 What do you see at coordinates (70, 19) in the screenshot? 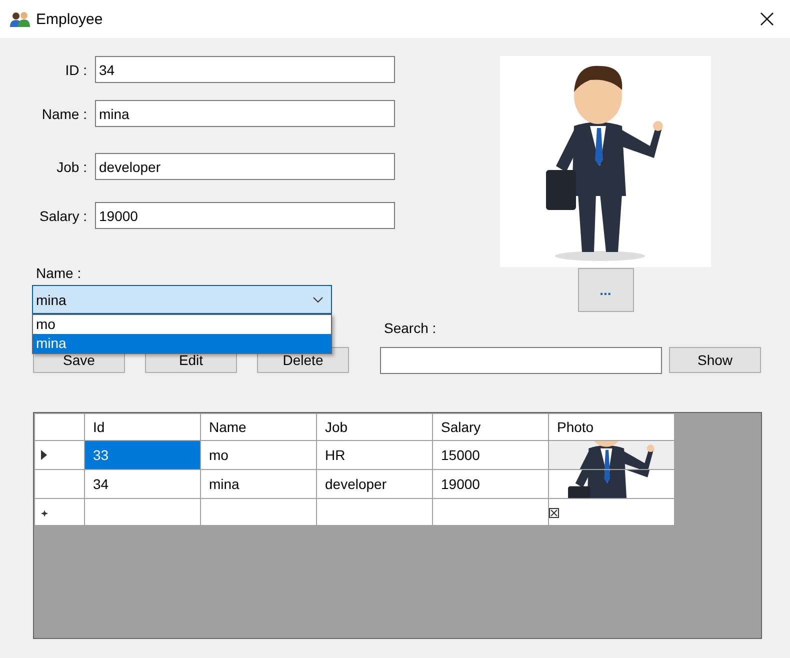
I see `window-title: Employee` at bounding box center [70, 19].